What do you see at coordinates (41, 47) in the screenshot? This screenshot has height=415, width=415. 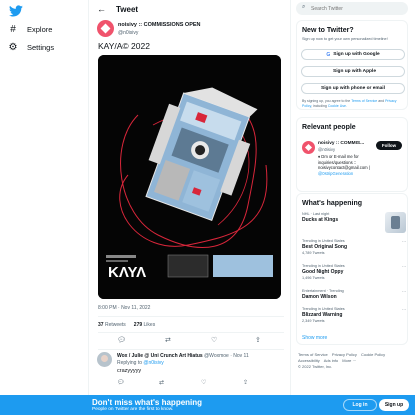 I see `nav-settings-label: Settings` at bounding box center [41, 47].